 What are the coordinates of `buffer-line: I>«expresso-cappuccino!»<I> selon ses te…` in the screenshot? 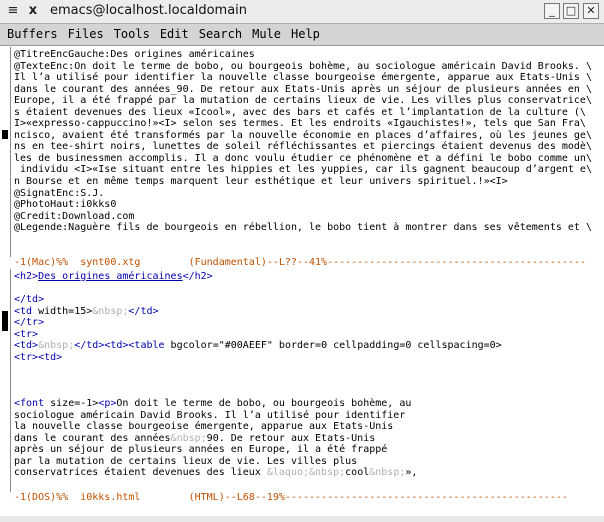 It's located at (300, 124).